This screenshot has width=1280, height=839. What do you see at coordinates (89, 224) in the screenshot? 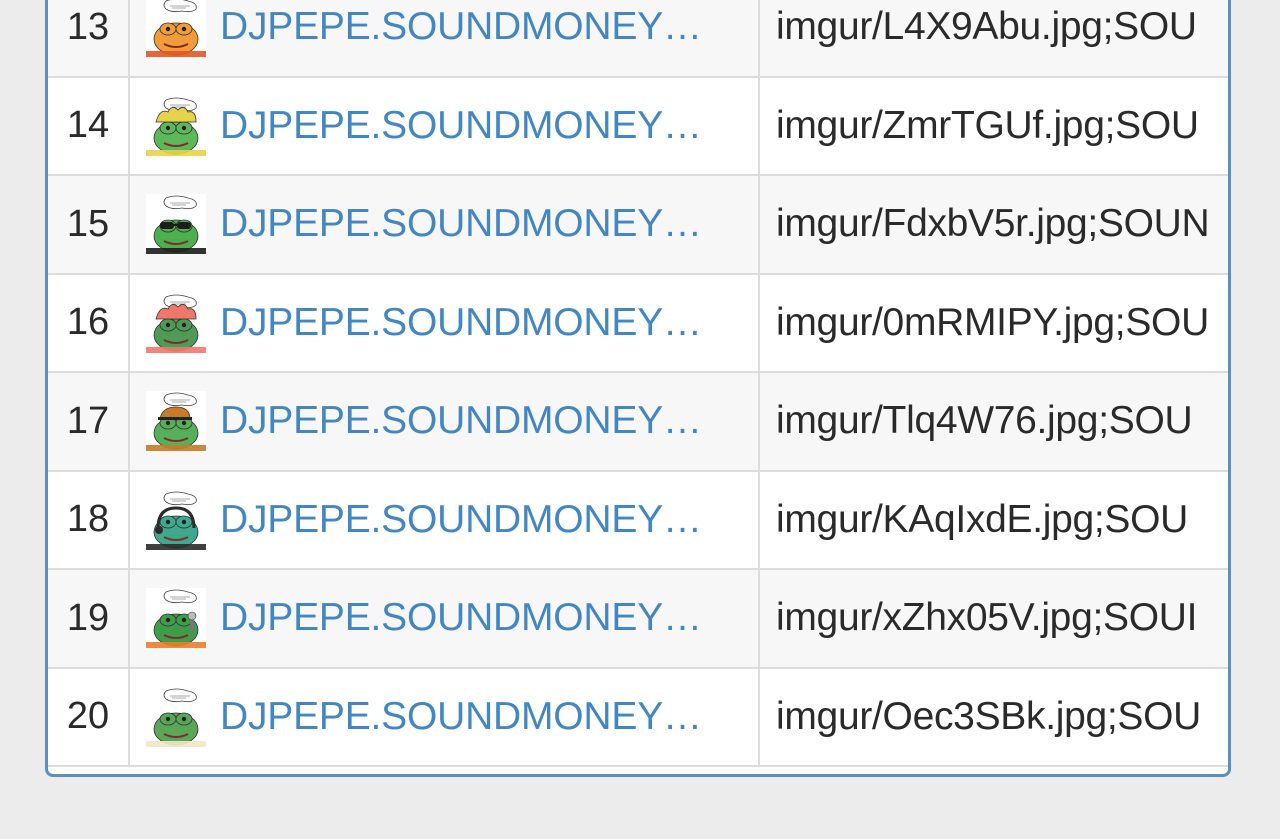
I see `row-number: 15` at bounding box center [89, 224].